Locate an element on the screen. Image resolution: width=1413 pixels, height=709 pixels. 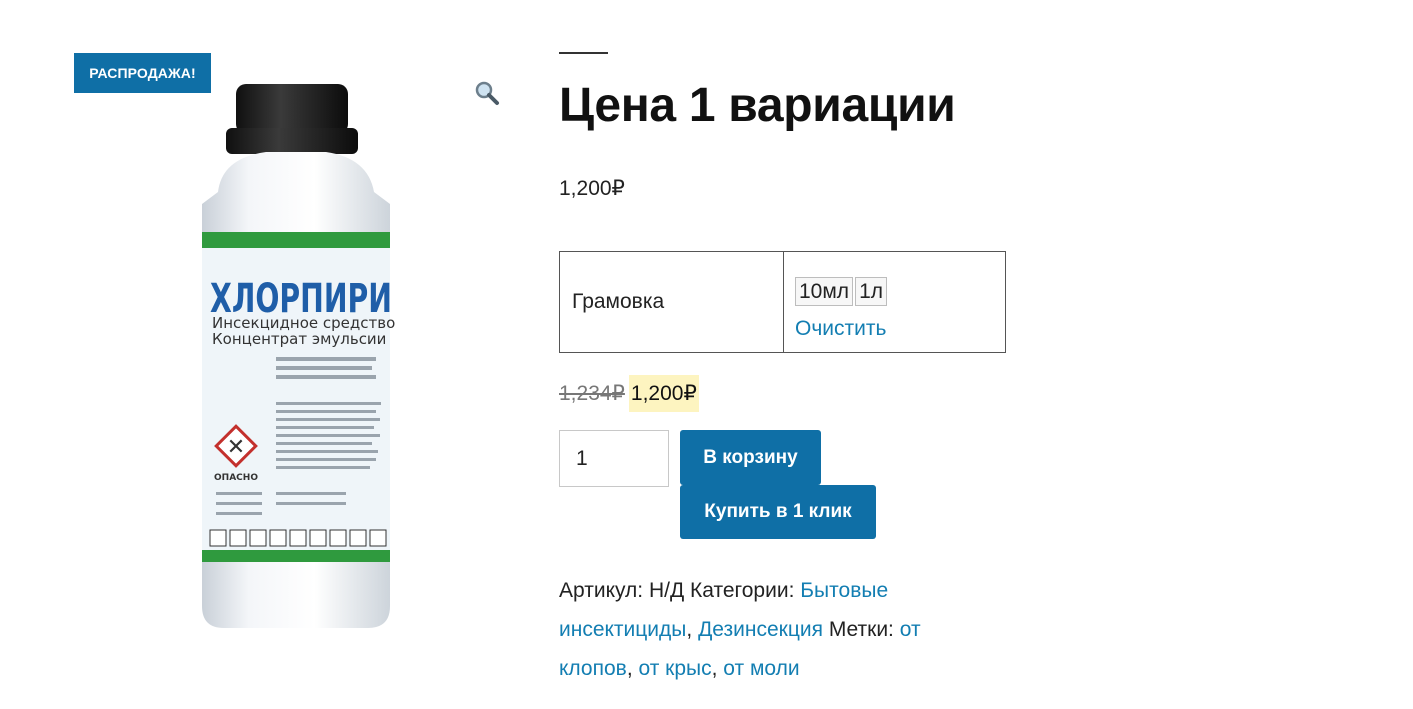
tags-label: Метки: is located at coordinates (861, 629).